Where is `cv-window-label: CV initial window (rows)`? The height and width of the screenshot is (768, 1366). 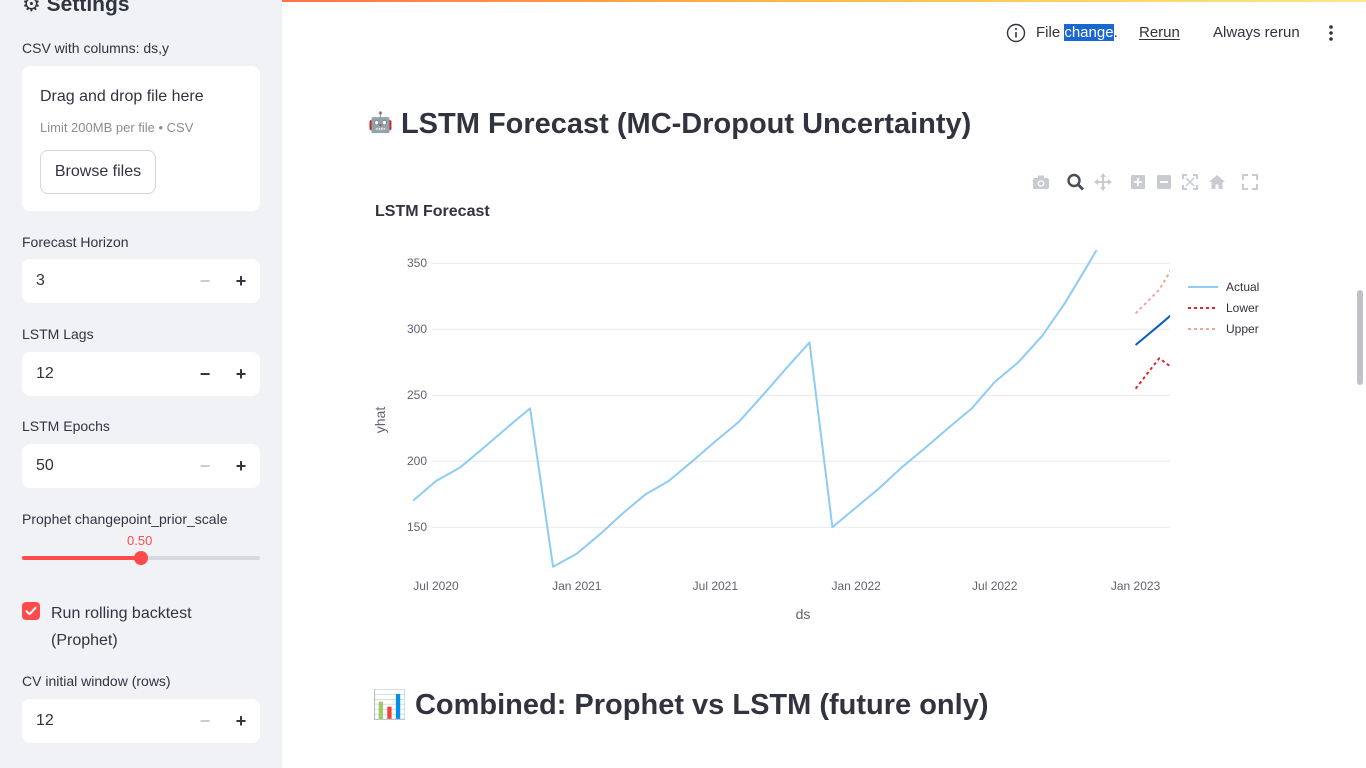 cv-window-label: CV initial window (rows) is located at coordinates (96, 681).